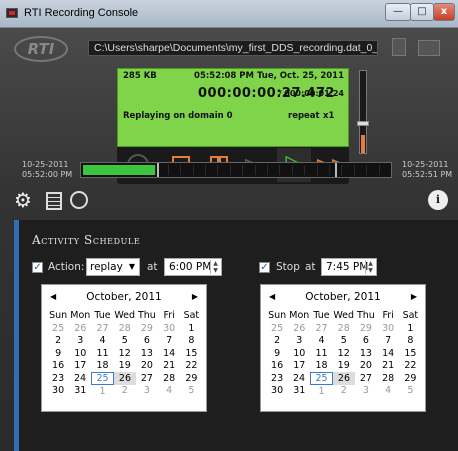 This screenshot has height=451, width=458. Describe the element at coordinates (363, 123) in the screenshot. I see `volume-slider-knob` at that location.